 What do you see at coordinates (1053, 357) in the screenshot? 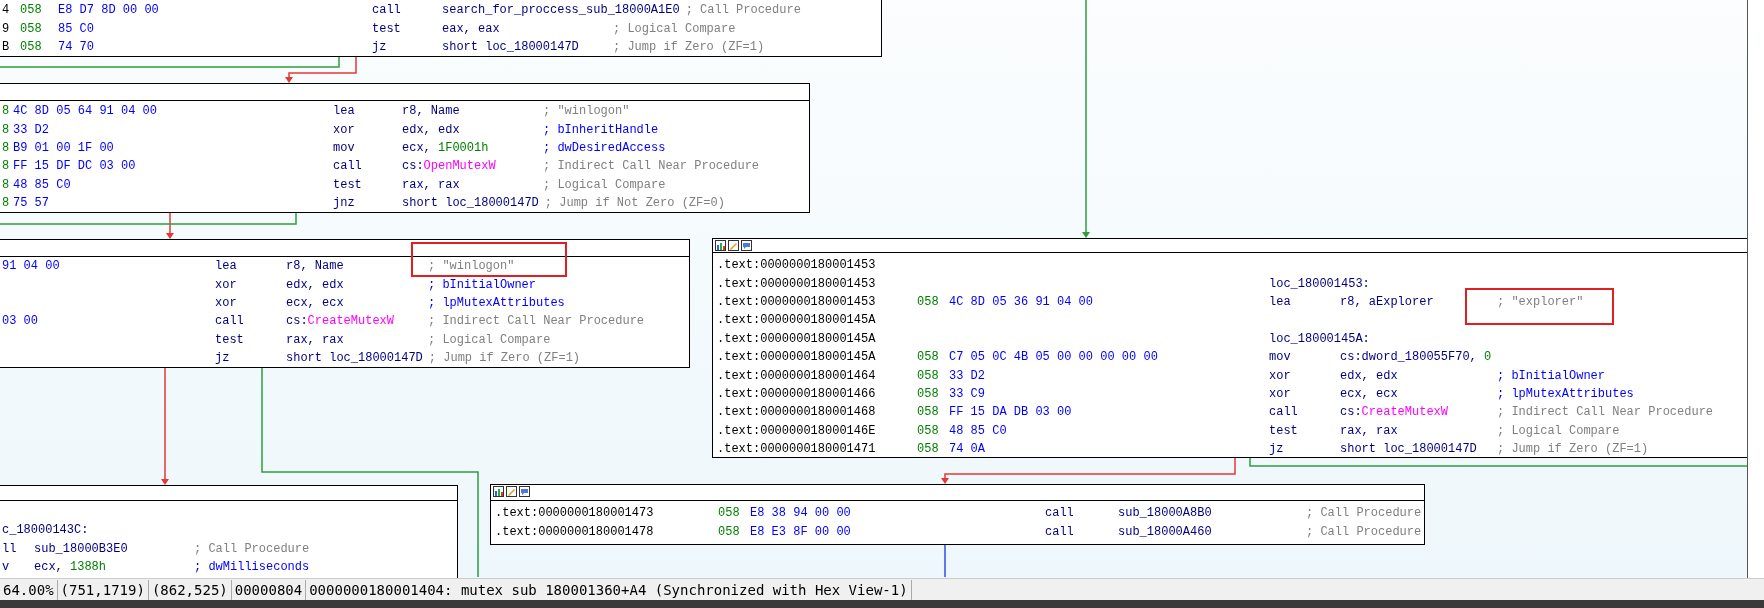
I see `opcode-bytes: C7 05 0C 4B 05 00 00 00 00 00` at bounding box center [1053, 357].